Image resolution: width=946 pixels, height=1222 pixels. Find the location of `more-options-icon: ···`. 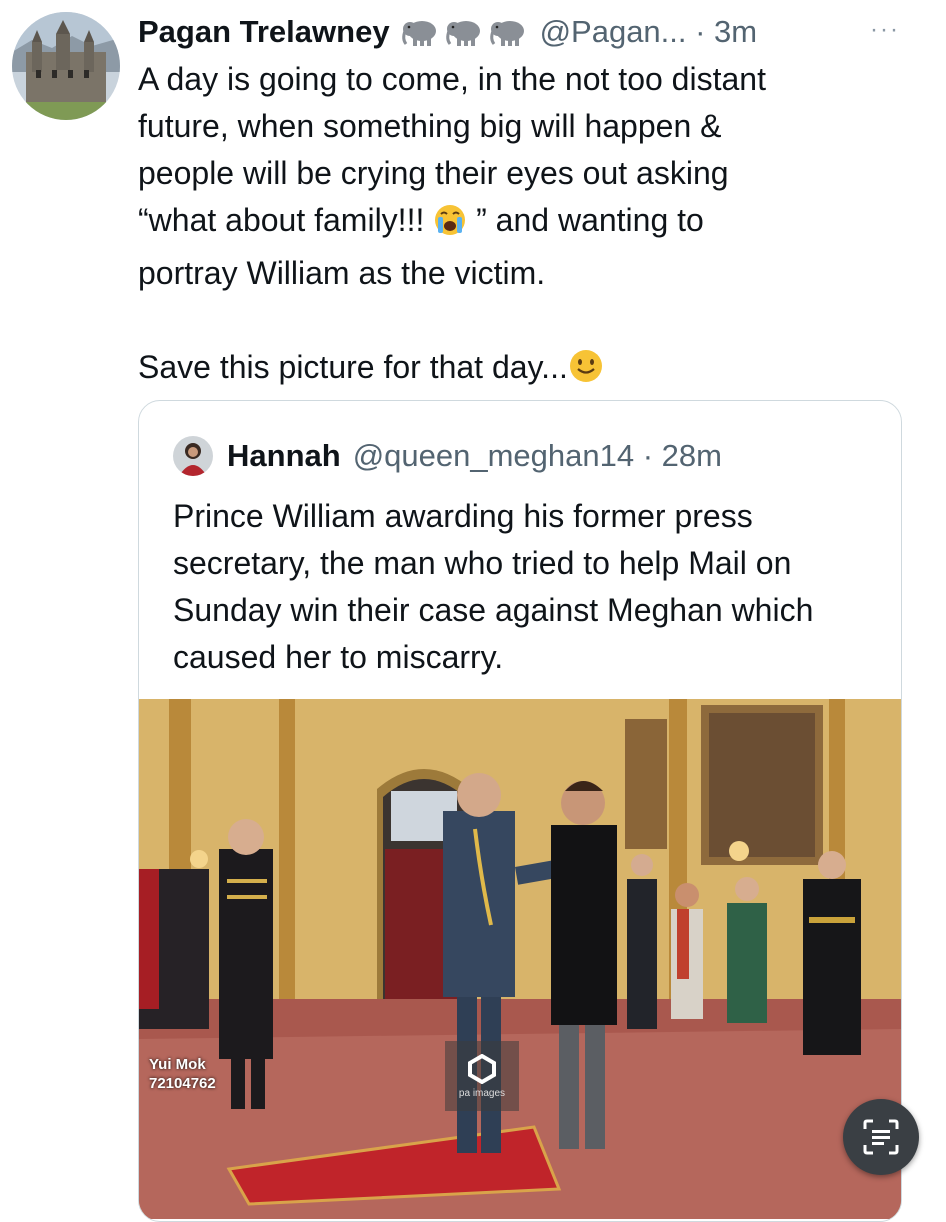

more-options-icon: ··· is located at coordinates (885, 30).